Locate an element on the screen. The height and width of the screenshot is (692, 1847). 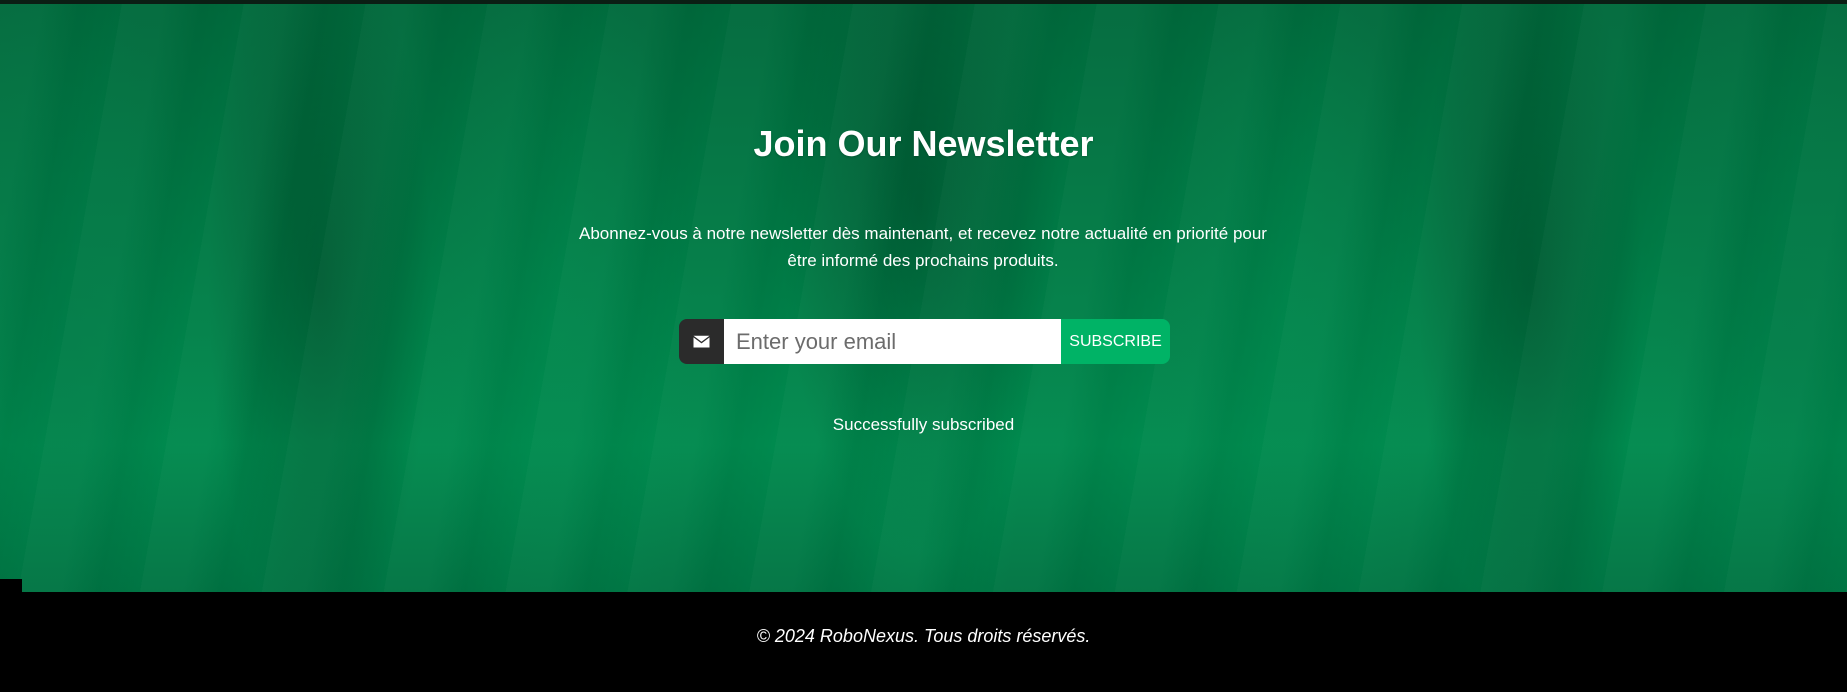
corner-mark is located at coordinates (11, 585).